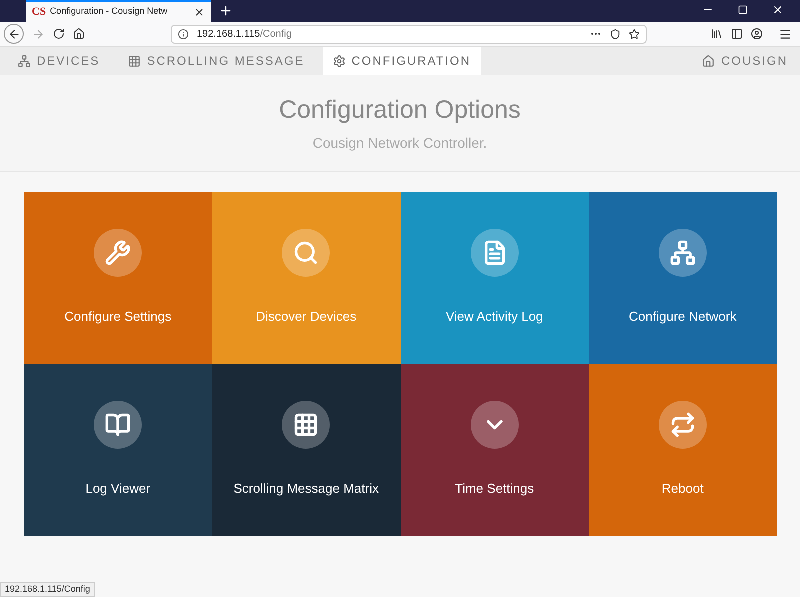 The width and height of the screenshot is (800, 597). What do you see at coordinates (757, 34) in the screenshot?
I see `account-icon` at bounding box center [757, 34].